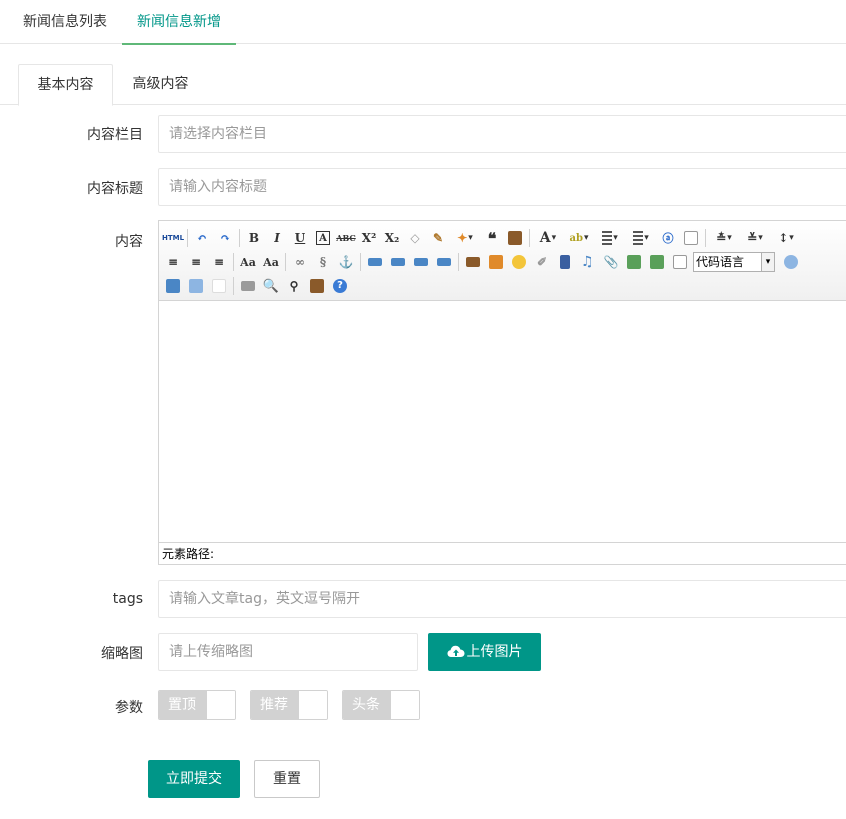 The width and height of the screenshot is (846, 819). What do you see at coordinates (369, 238) in the screenshot?
I see `superscript-icon: X²` at bounding box center [369, 238].